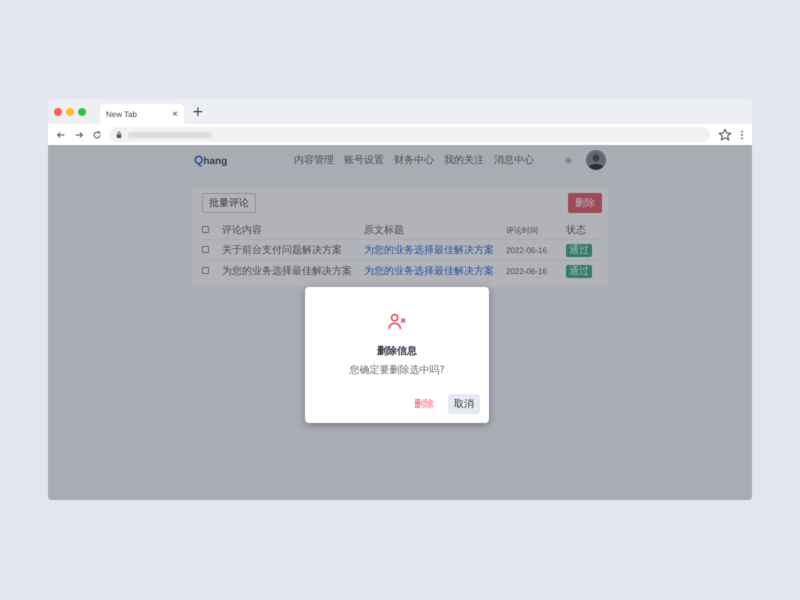 This screenshot has width=800, height=600. What do you see at coordinates (725, 135) in the screenshot?
I see `bookmark-star-icon` at bounding box center [725, 135].